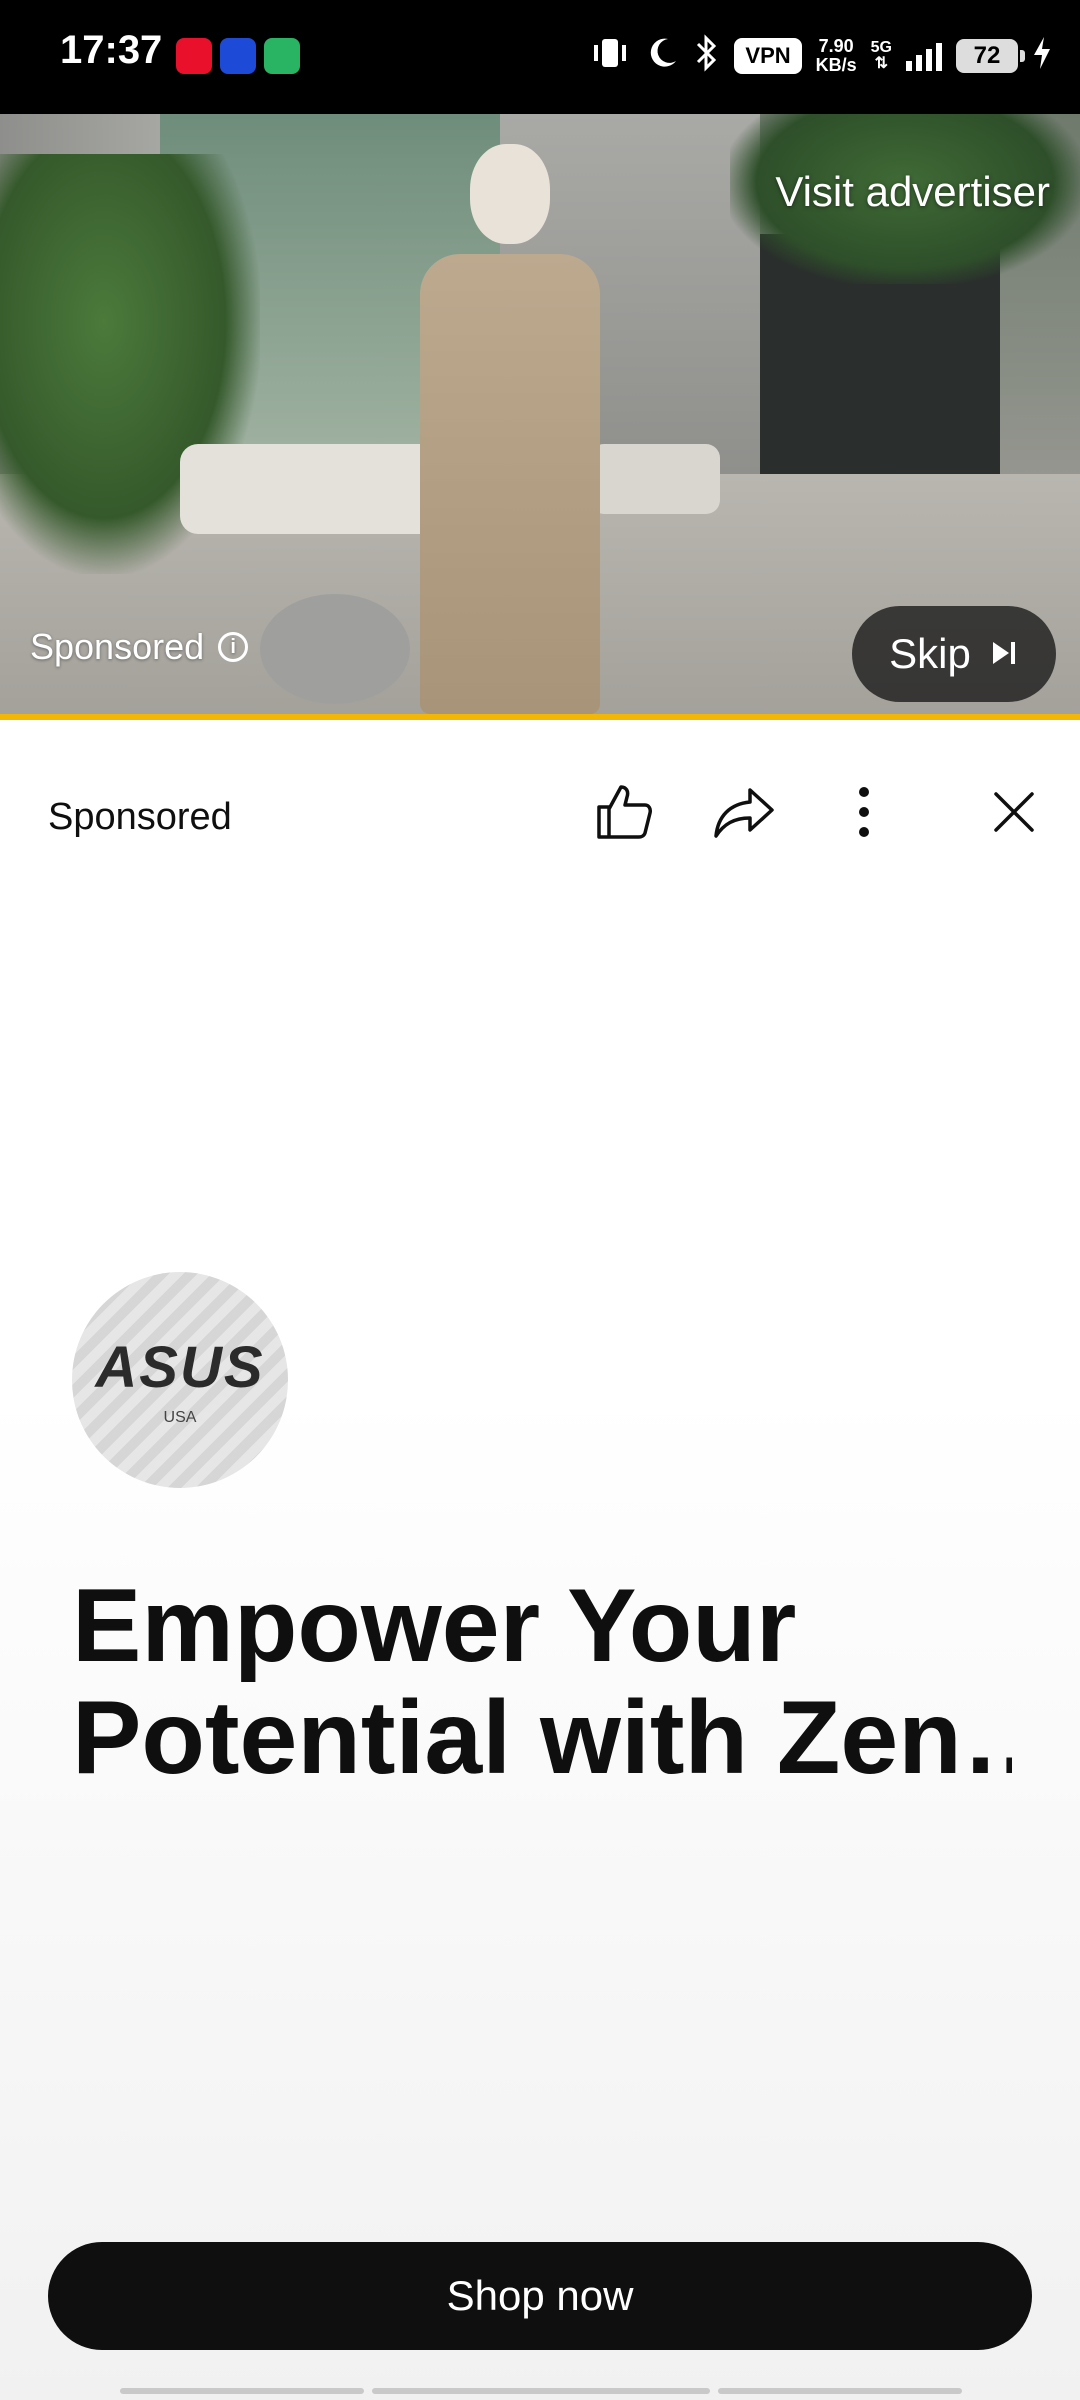 This screenshot has width=1080, height=2400. What do you see at coordinates (662, 56) in the screenshot?
I see `do-not-disturb-moon-icon` at bounding box center [662, 56].